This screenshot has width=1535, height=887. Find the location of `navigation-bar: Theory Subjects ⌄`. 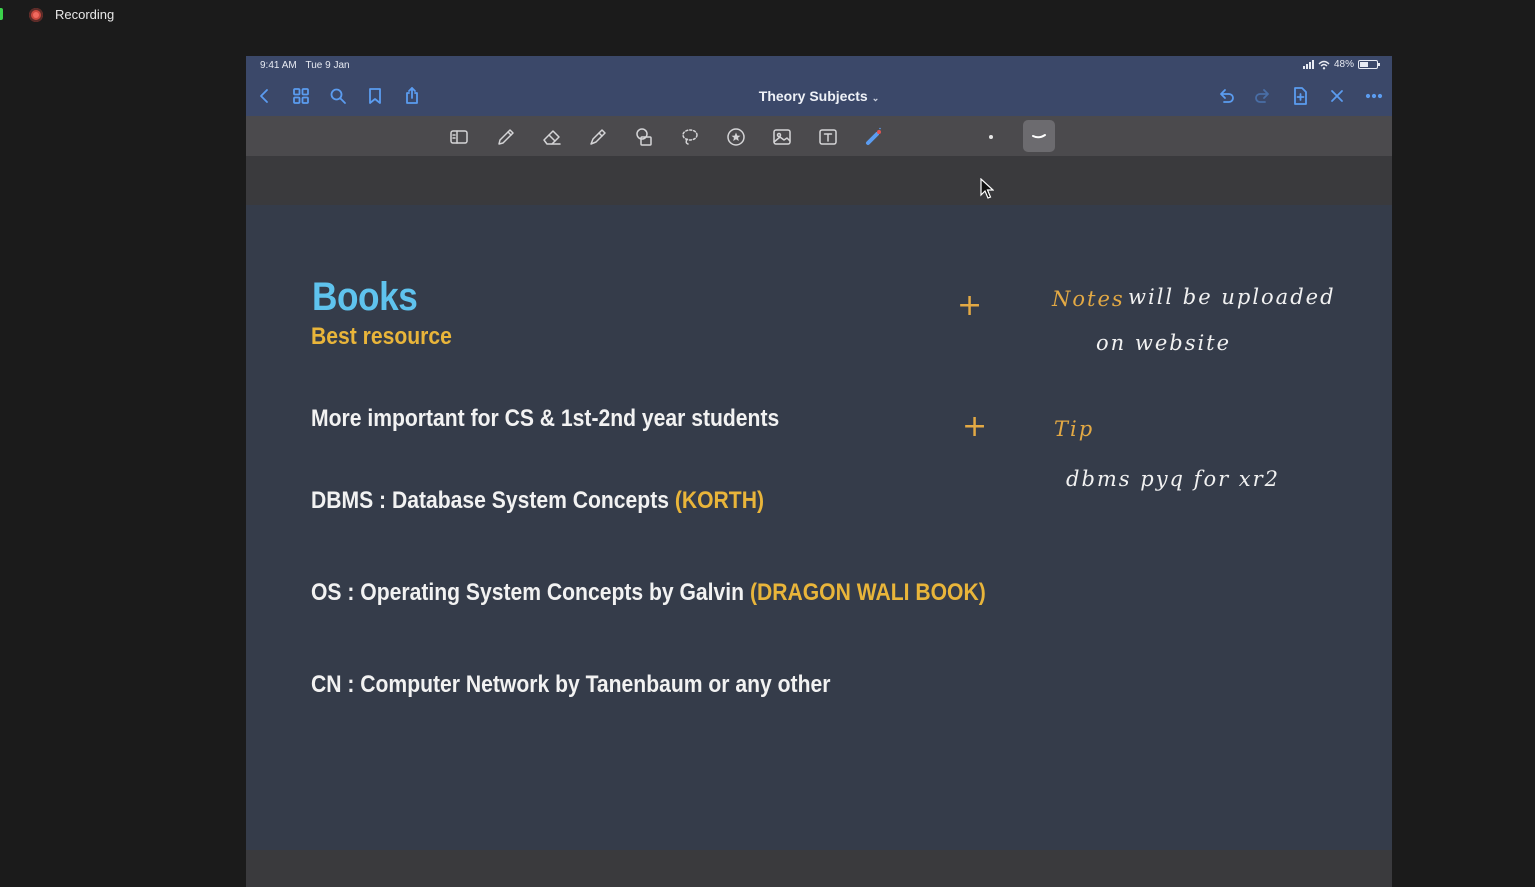

navigation-bar: Theory Subjects ⌄ is located at coordinates (819, 96).